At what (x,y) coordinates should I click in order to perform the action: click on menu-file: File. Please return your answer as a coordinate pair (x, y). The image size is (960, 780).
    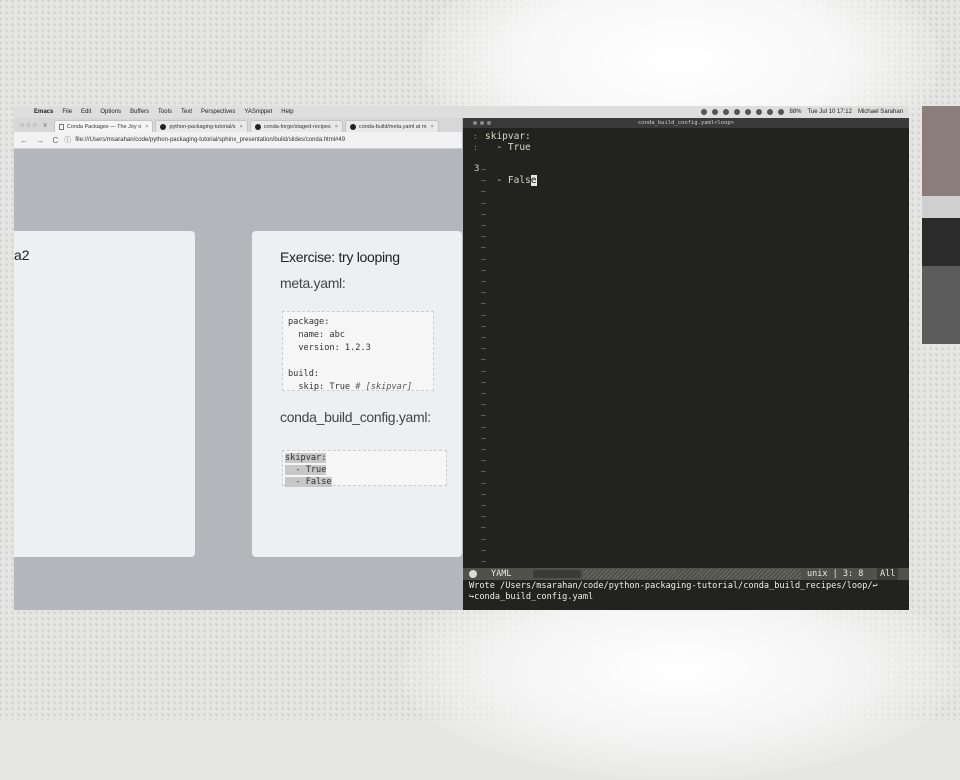
    Looking at the image, I should click on (67, 112).